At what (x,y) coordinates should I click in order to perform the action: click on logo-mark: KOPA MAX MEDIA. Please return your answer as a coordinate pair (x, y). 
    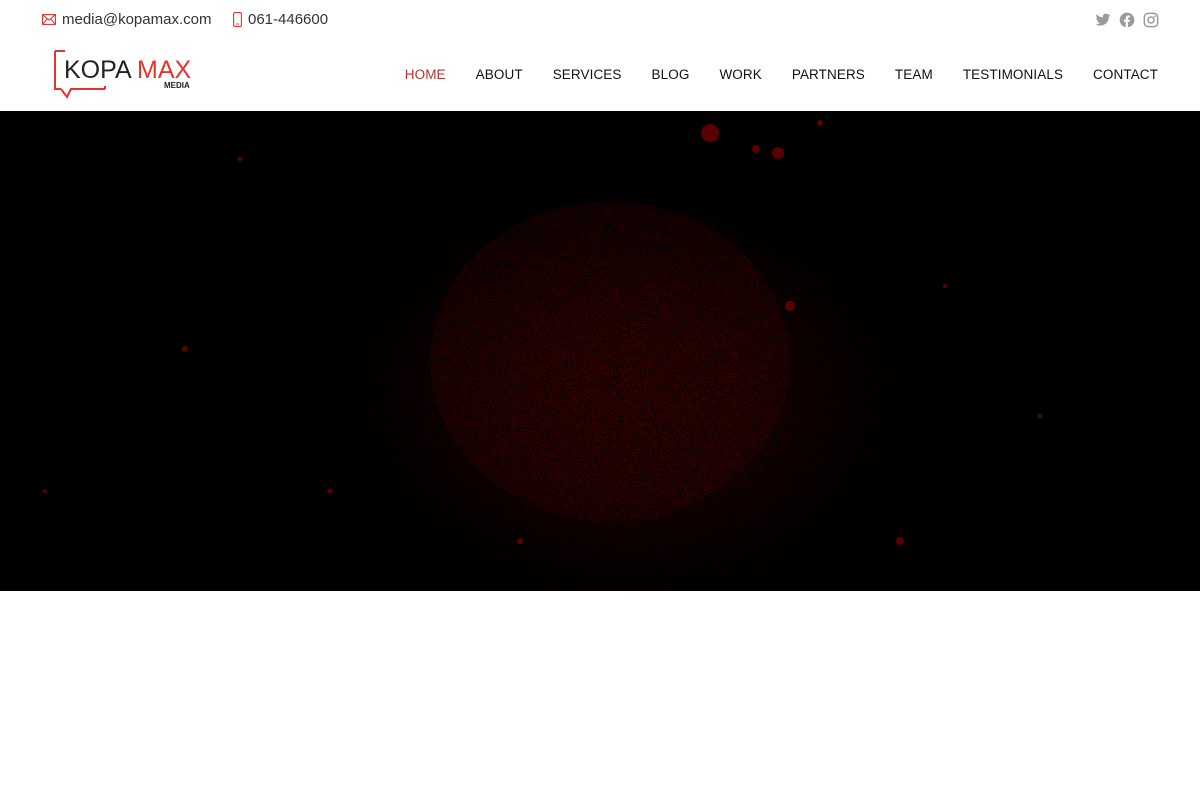
    Looking at the image, I should click on (123, 74).